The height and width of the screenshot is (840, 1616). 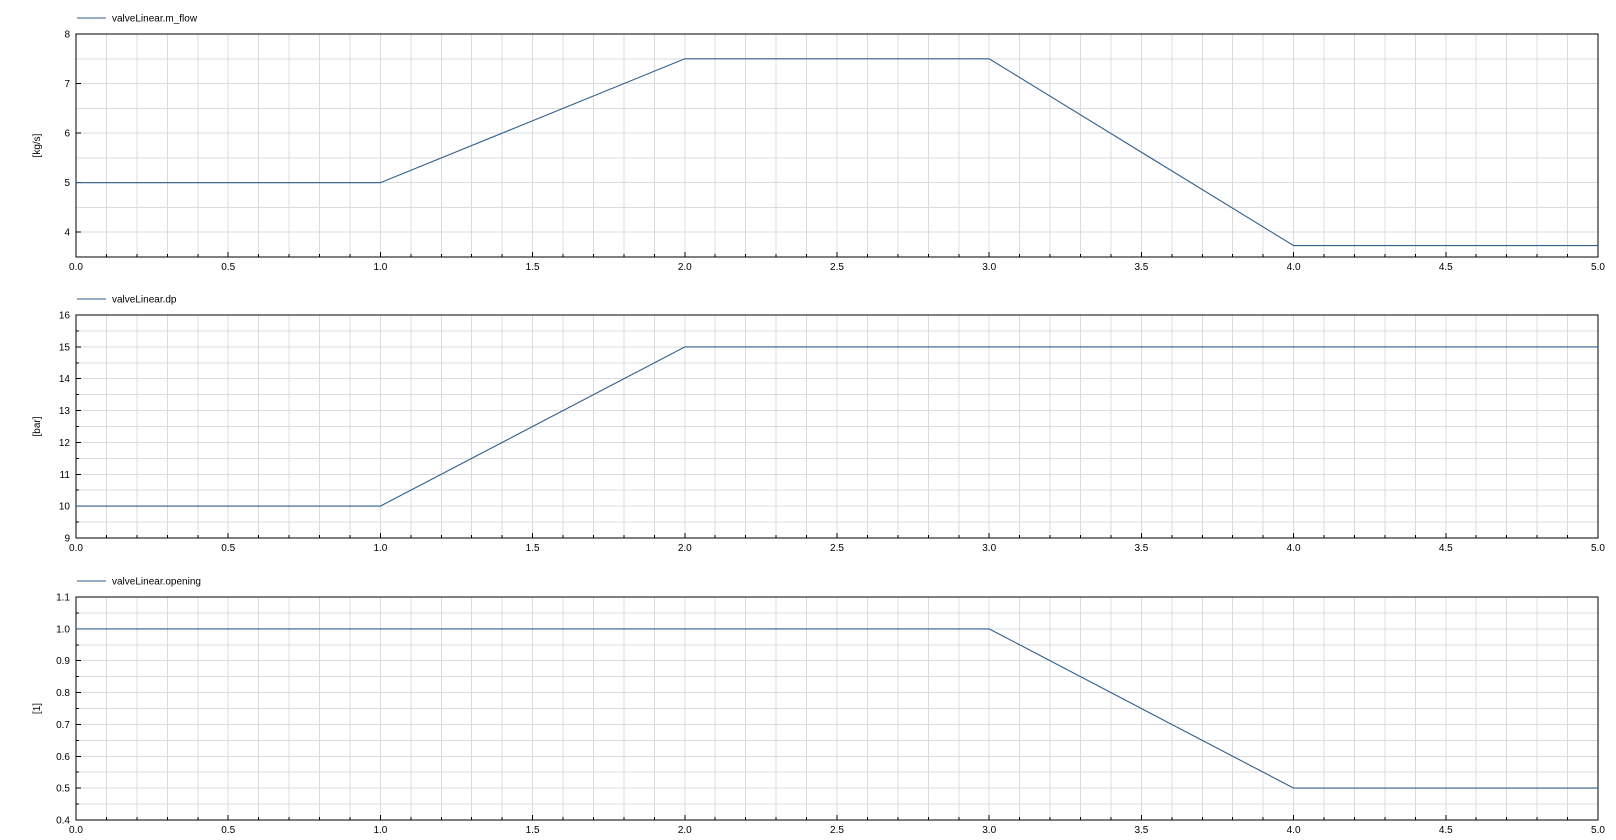 What do you see at coordinates (156, 582) in the screenshot?
I see `legend-label: valveLinear.opening` at bounding box center [156, 582].